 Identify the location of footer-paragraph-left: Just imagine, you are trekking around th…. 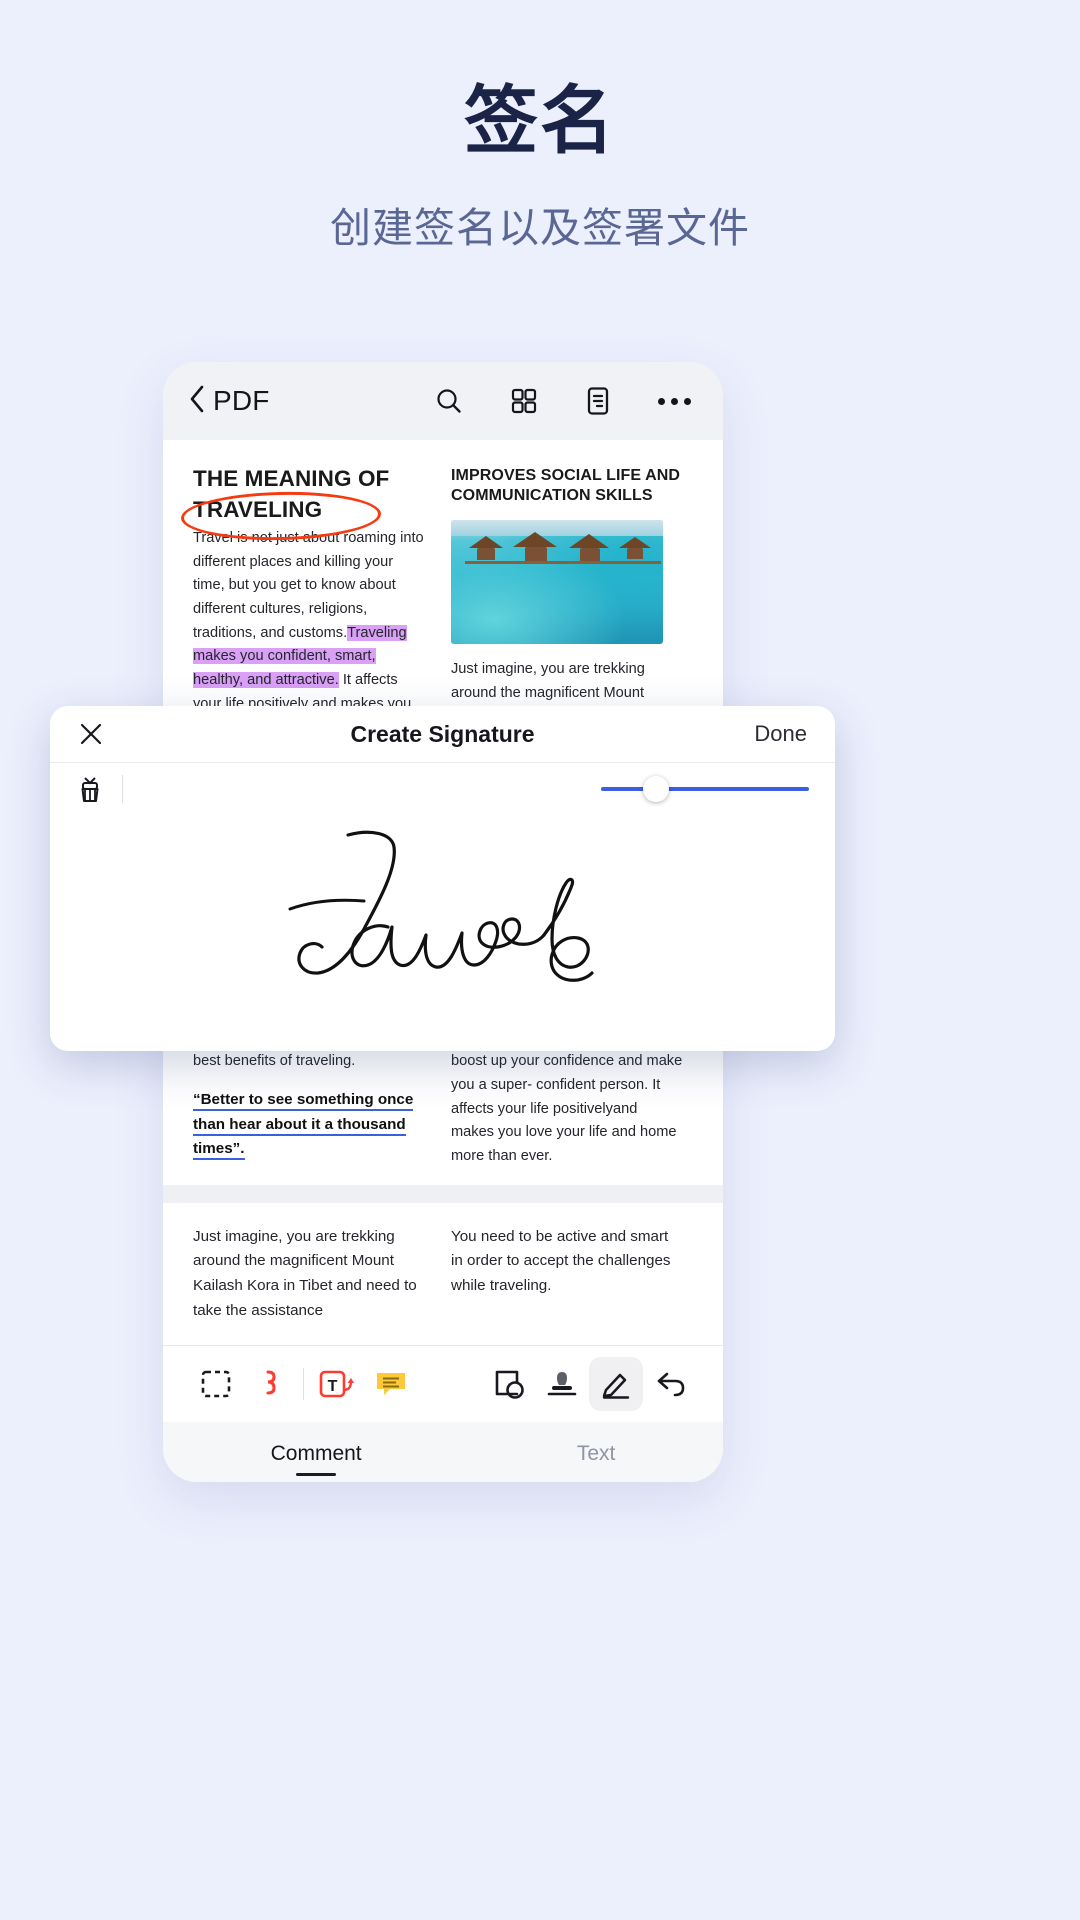
(305, 1273).